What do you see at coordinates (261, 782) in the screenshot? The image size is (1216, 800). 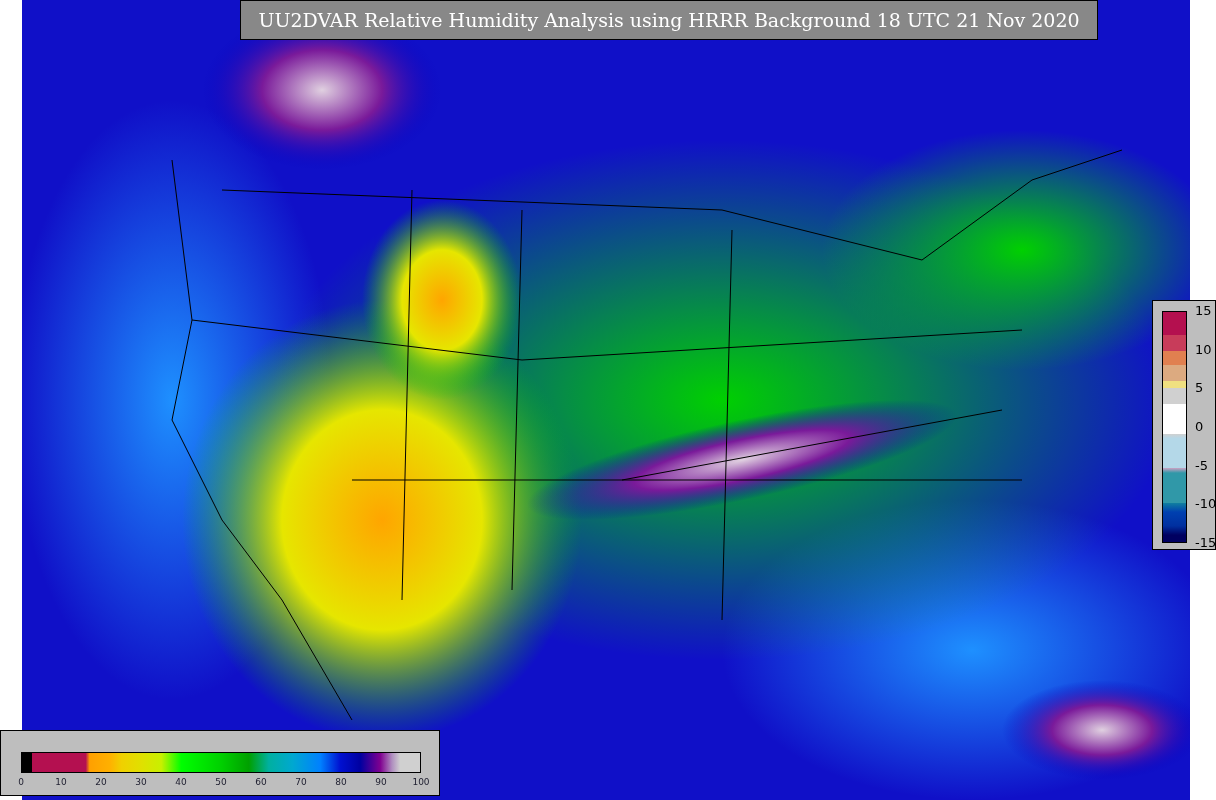 I see `tick-label: 60` at bounding box center [261, 782].